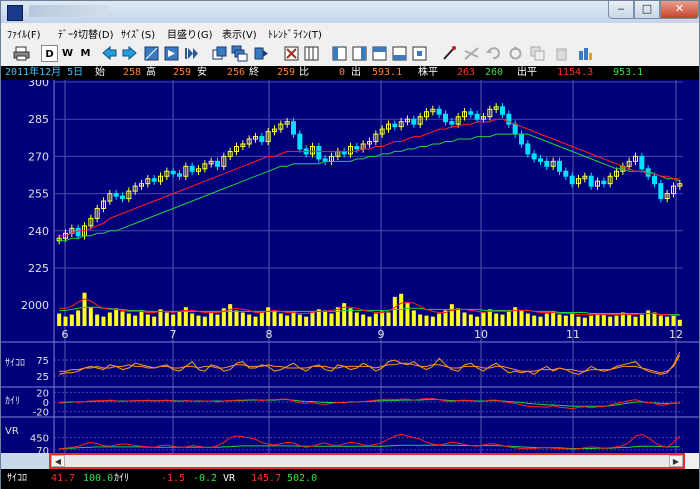  Describe the element at coordinates (493, 53) in the screenshot. I see `undo-icon` at that location.